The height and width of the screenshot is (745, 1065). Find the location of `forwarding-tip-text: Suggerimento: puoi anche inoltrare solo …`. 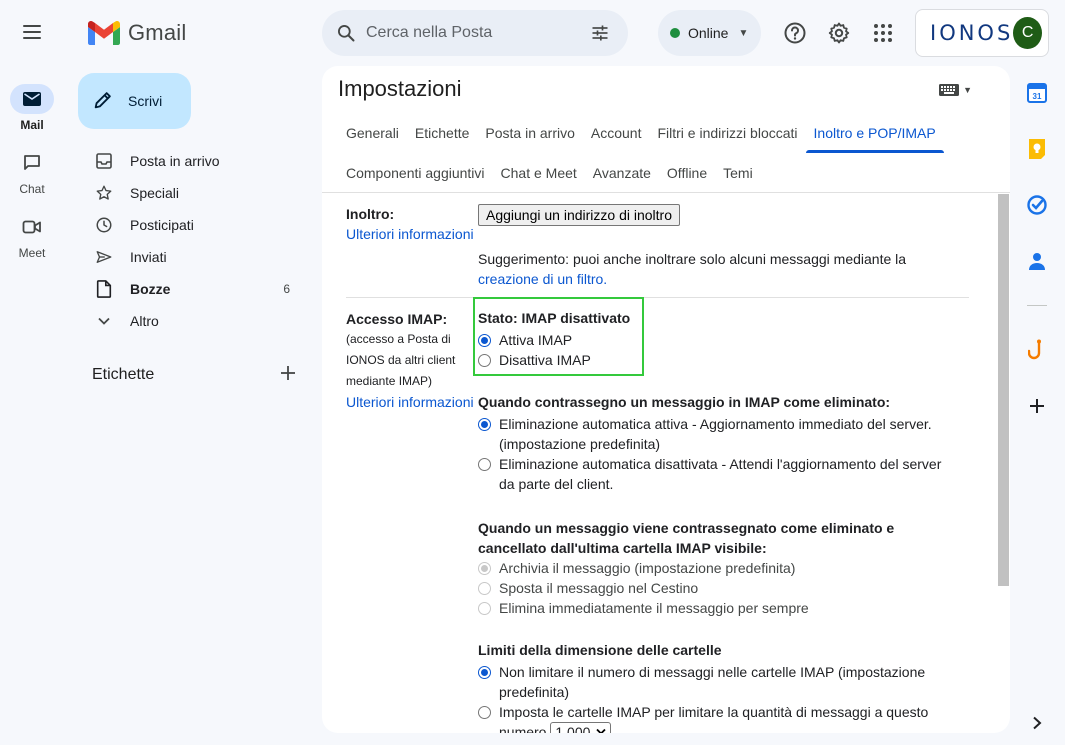

forwarding-tip-text: Suggerimento: puoi anche inoltrare solo … is located at coordinates (692, 259).